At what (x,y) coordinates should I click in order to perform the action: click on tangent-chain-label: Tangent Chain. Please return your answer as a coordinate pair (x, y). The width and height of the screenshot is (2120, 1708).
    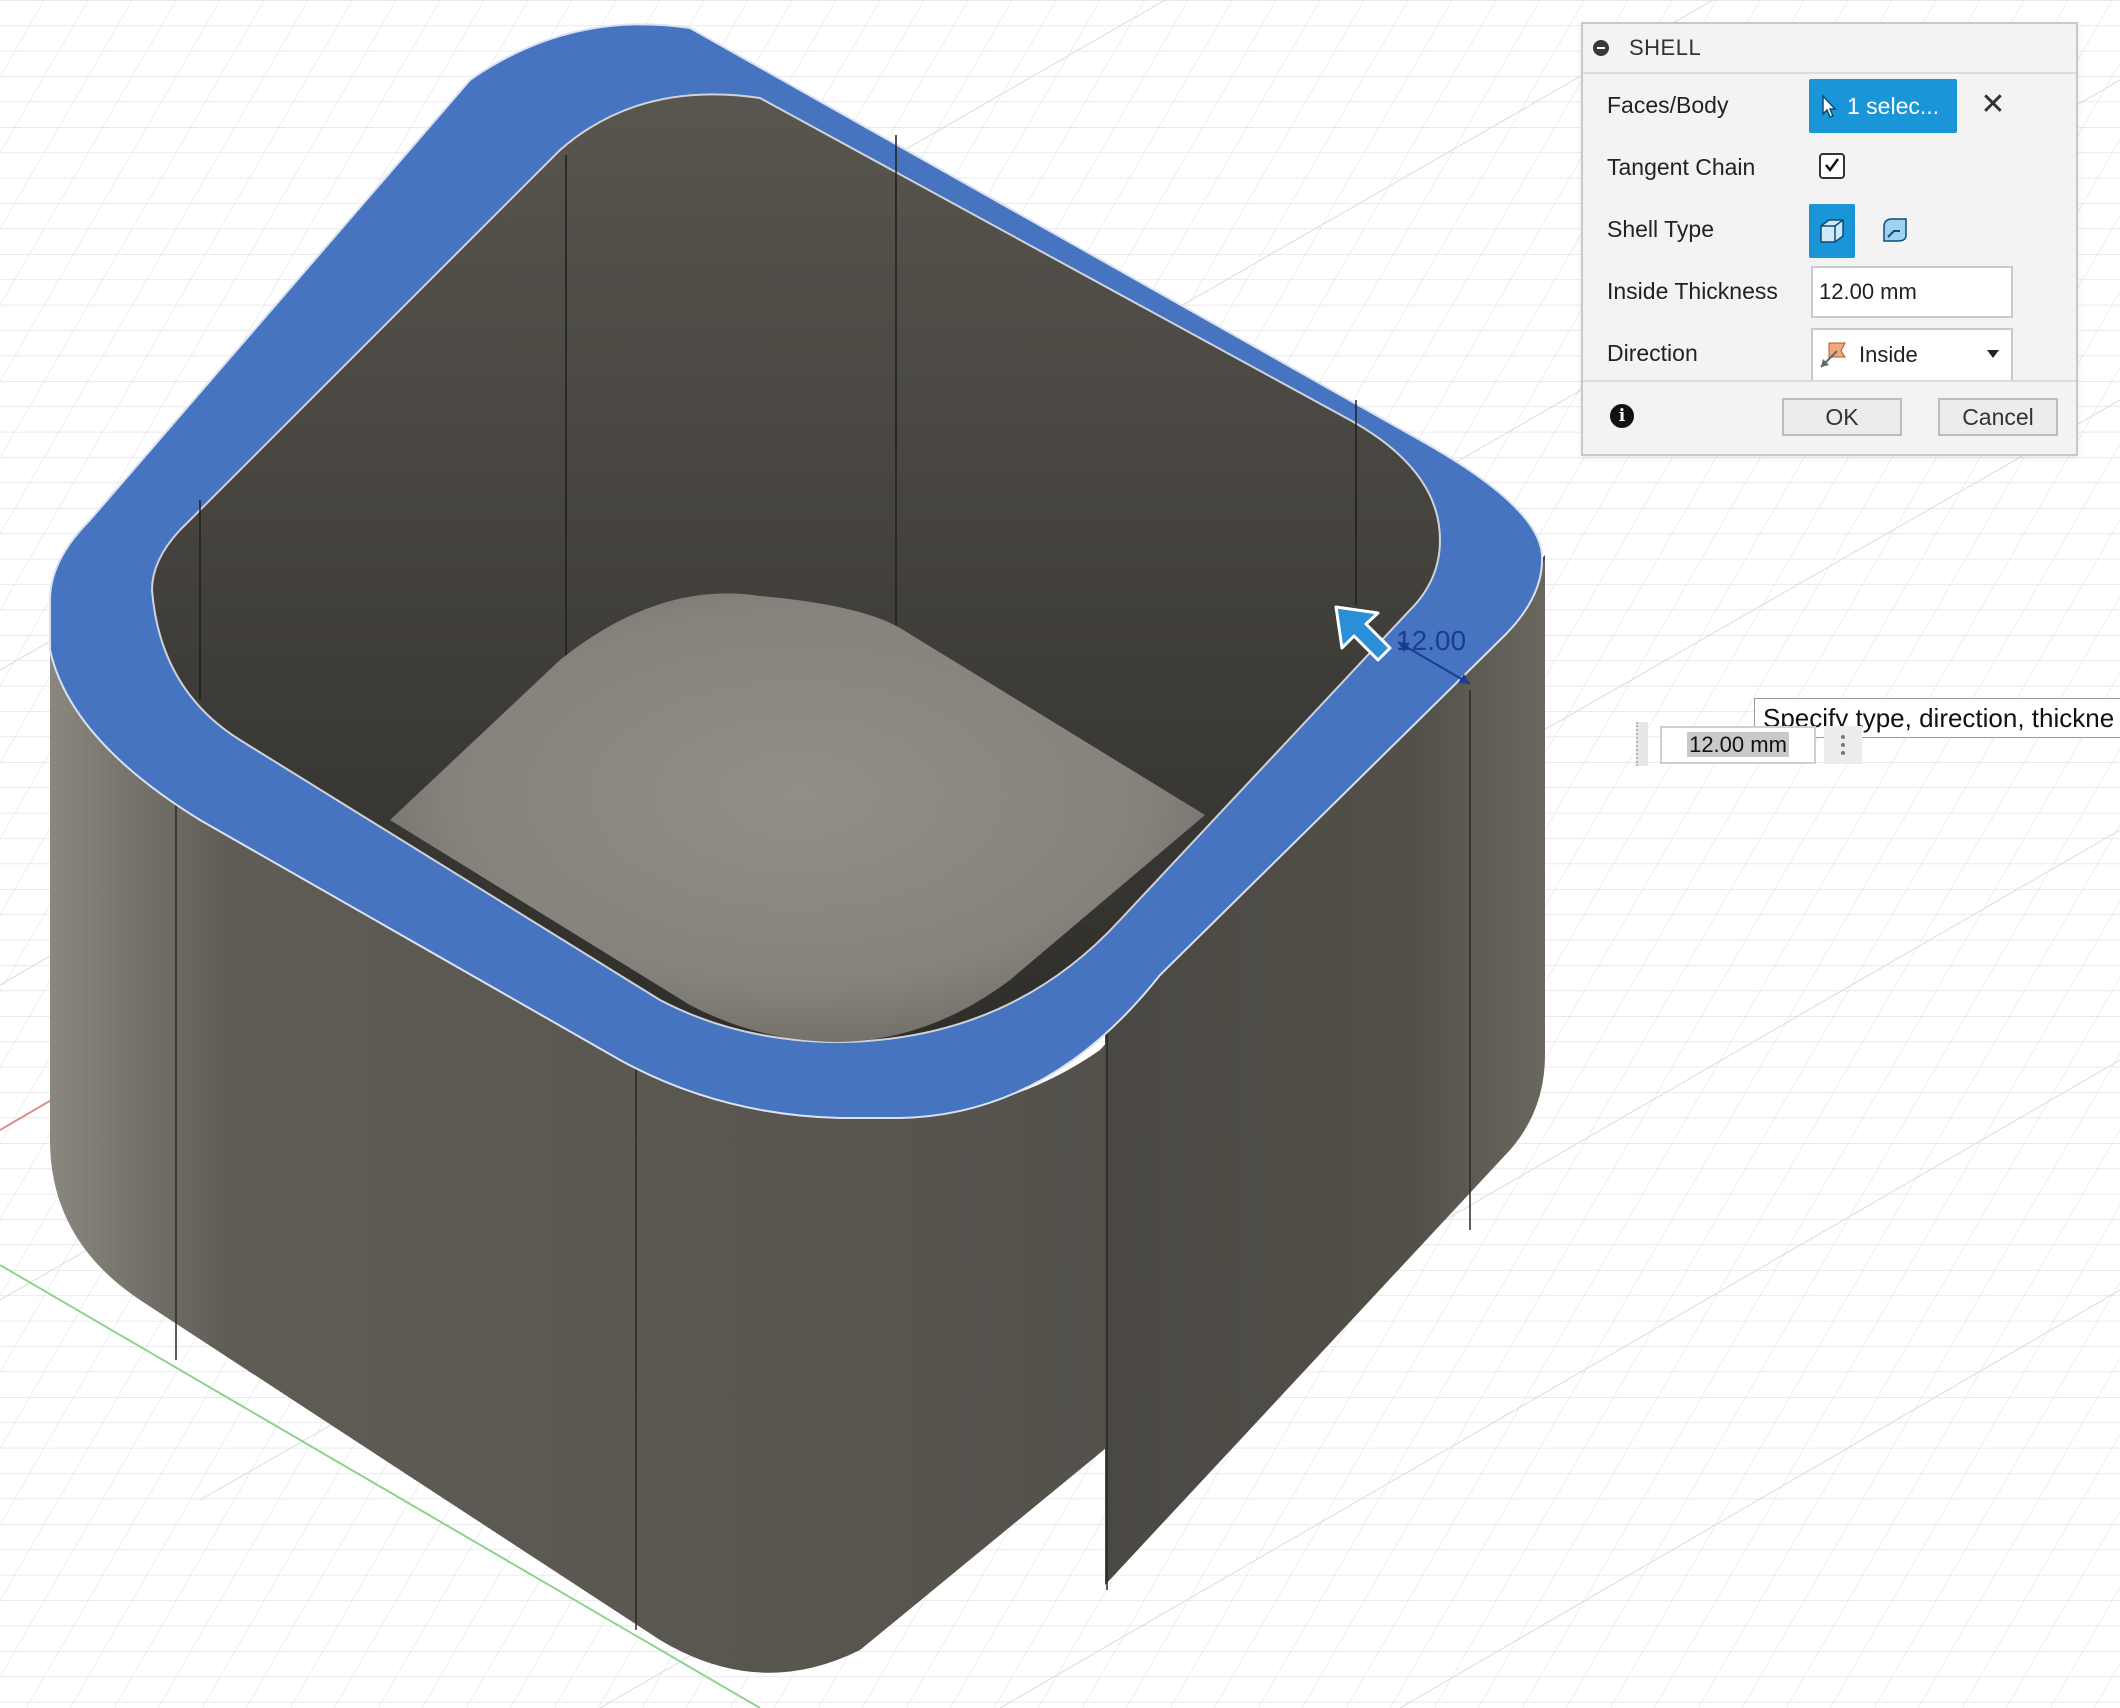
    Looking at the image, I should click on (1681, 166).